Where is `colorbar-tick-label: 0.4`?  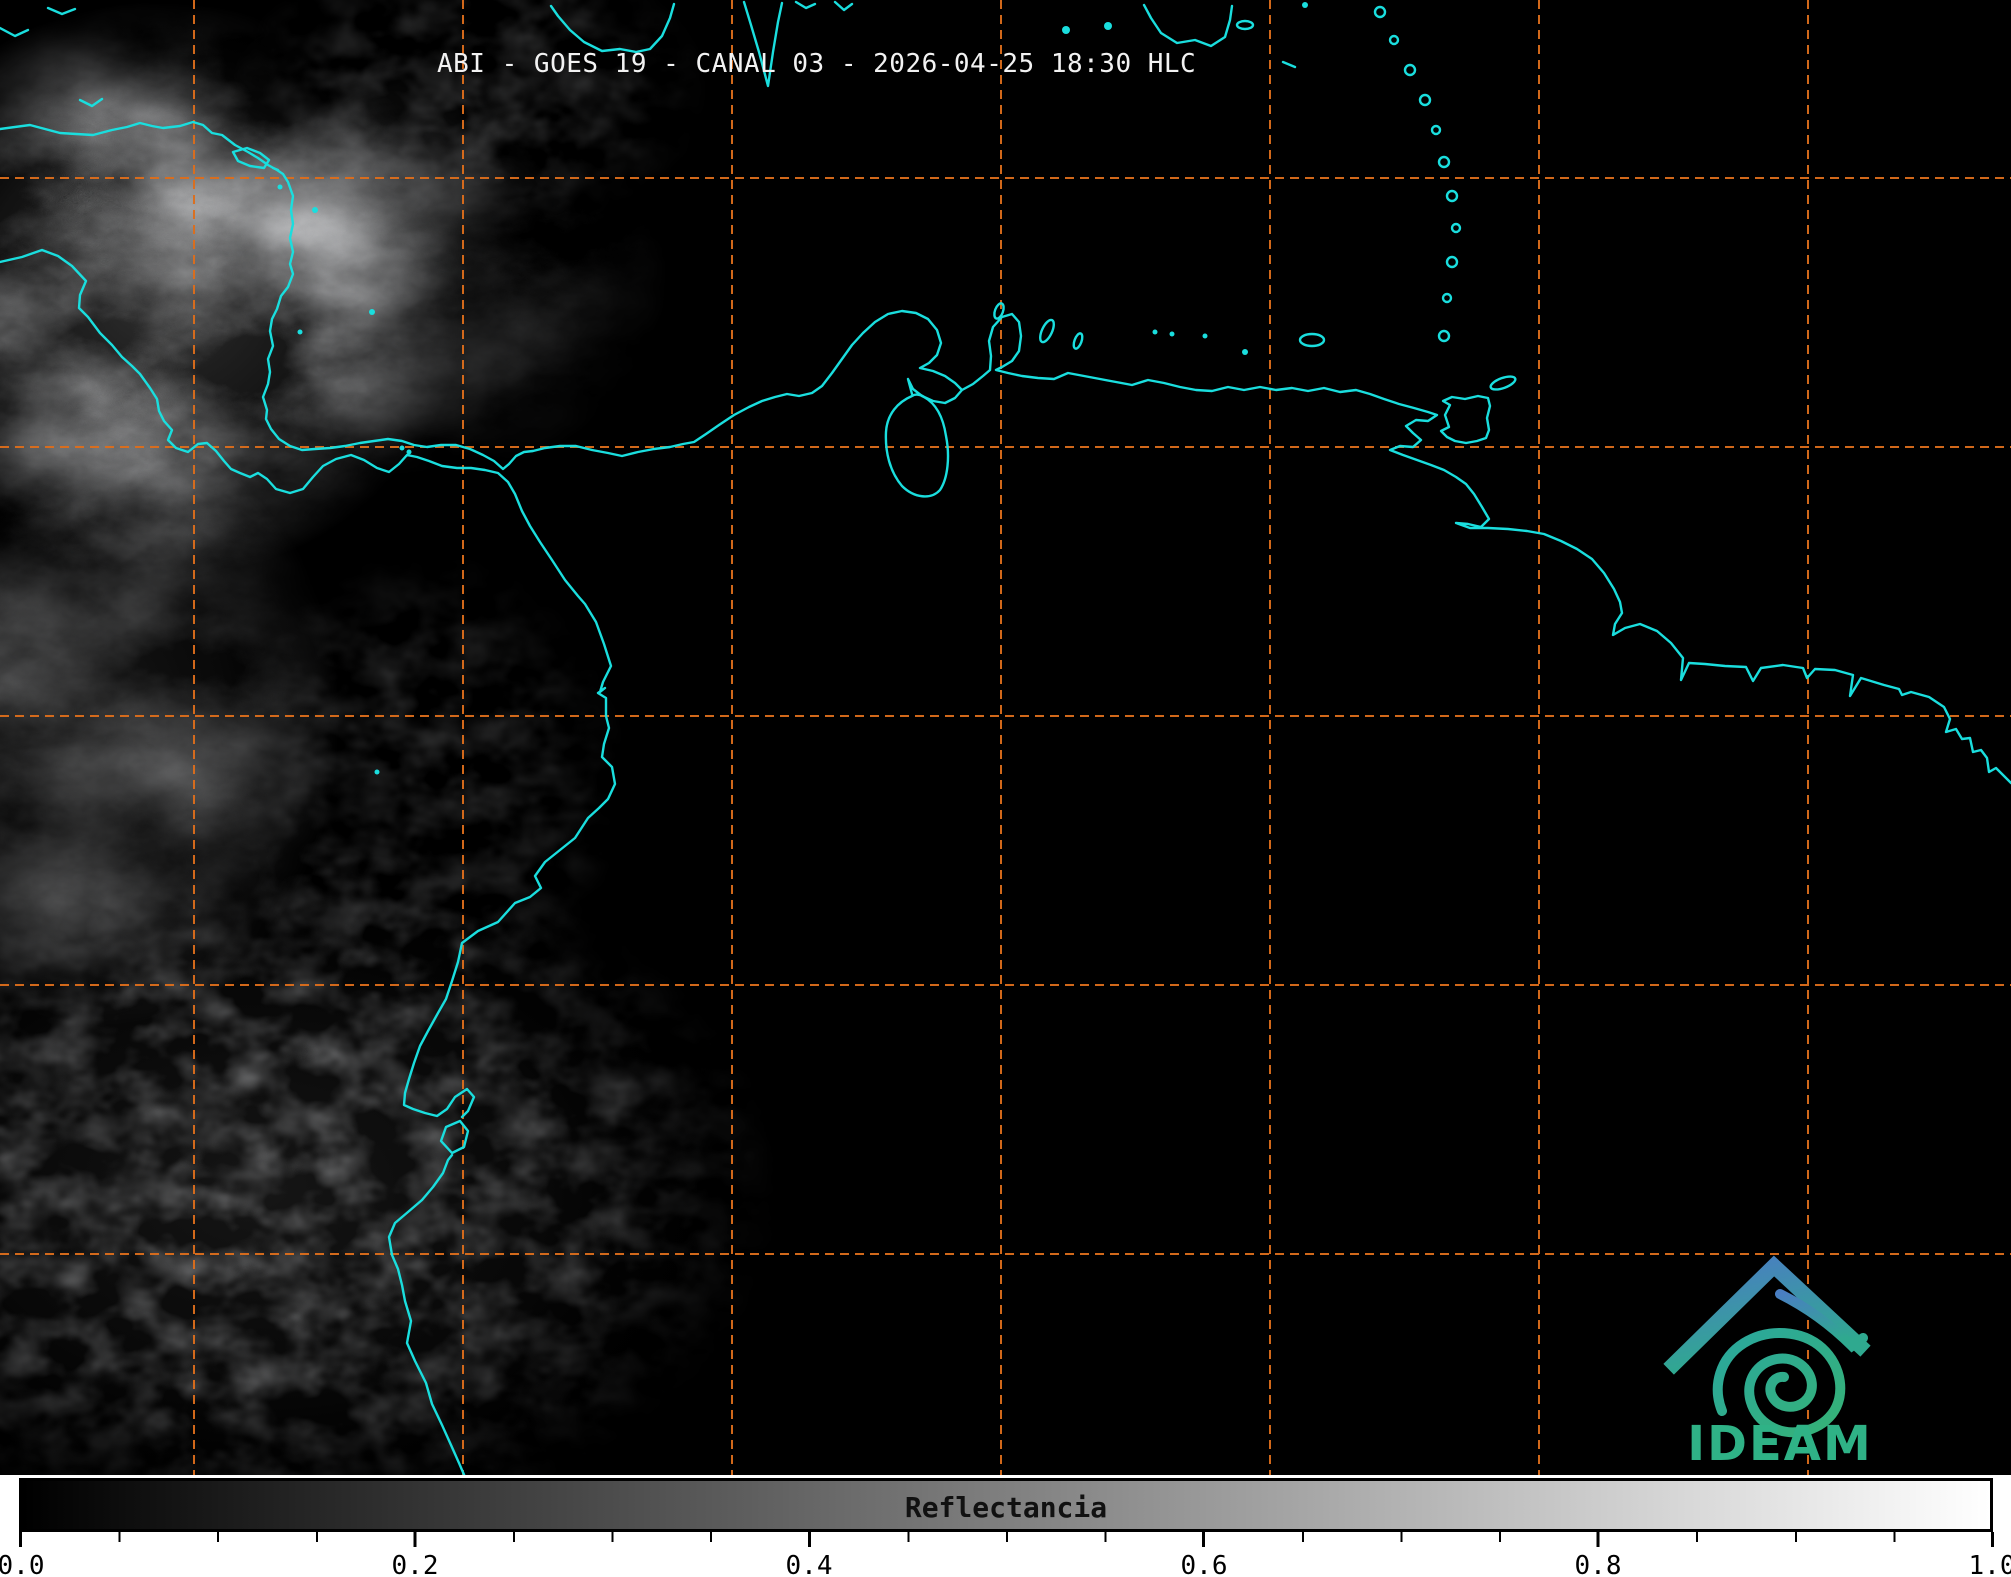 colorbar-tick-label: 0.4 is located at coordinates (809, 1564).